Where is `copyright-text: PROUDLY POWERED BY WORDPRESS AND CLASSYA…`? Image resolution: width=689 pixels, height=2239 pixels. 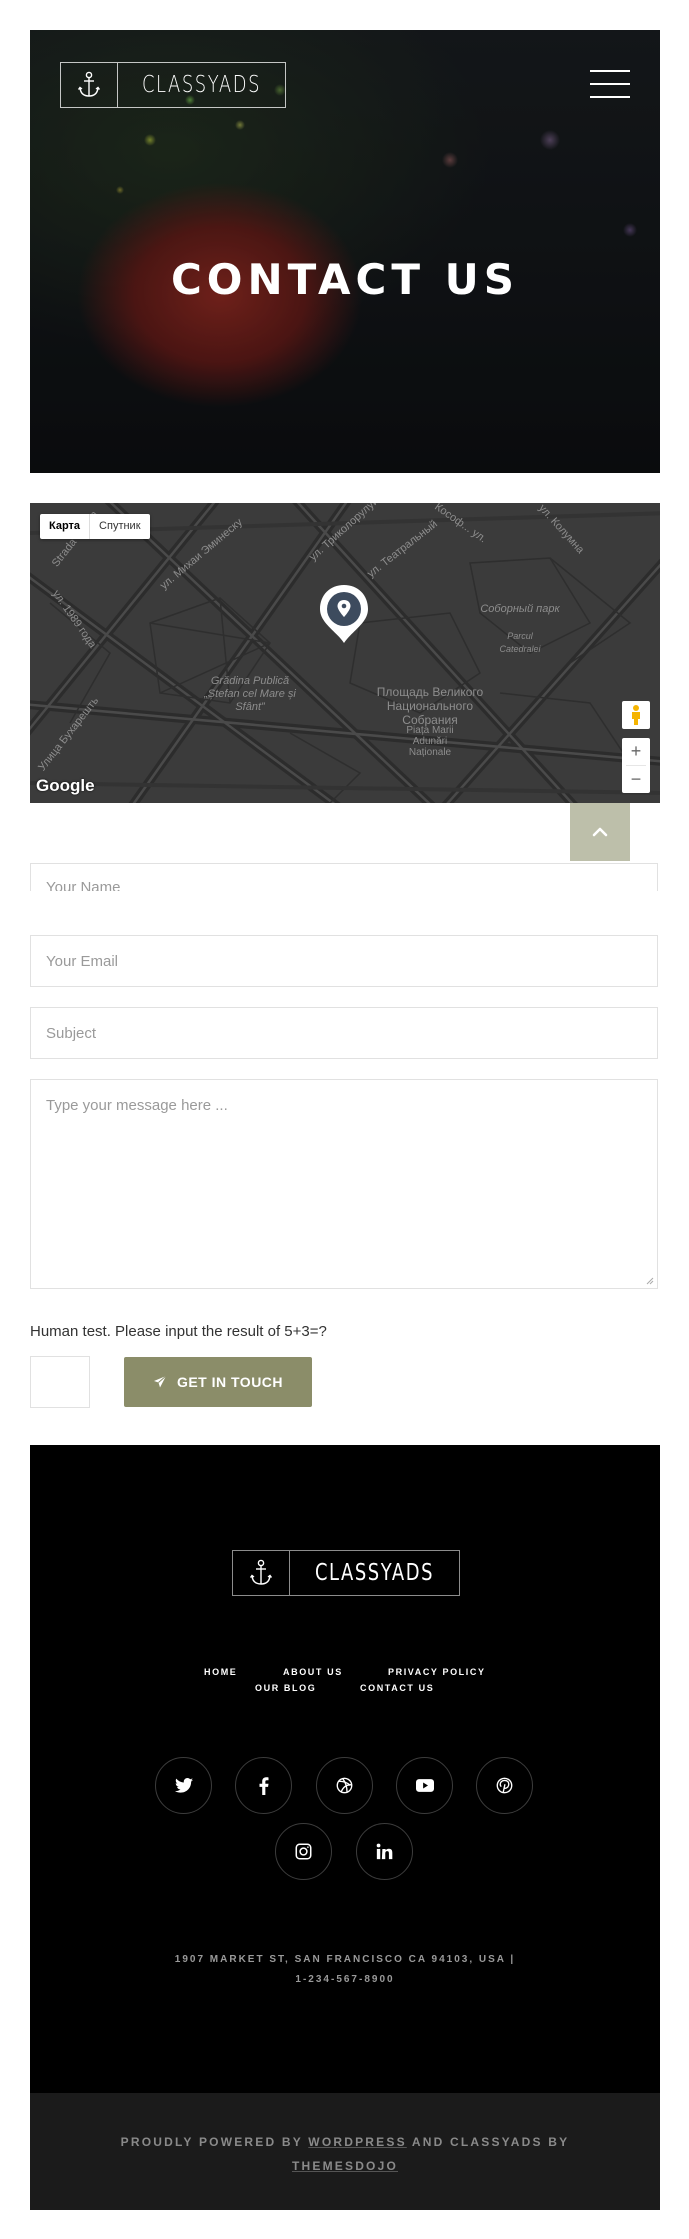 copyright-text: PROUDLY POWERED BY WORDPRESS AND CLASSYA… is located at coordinates (345, 2154).